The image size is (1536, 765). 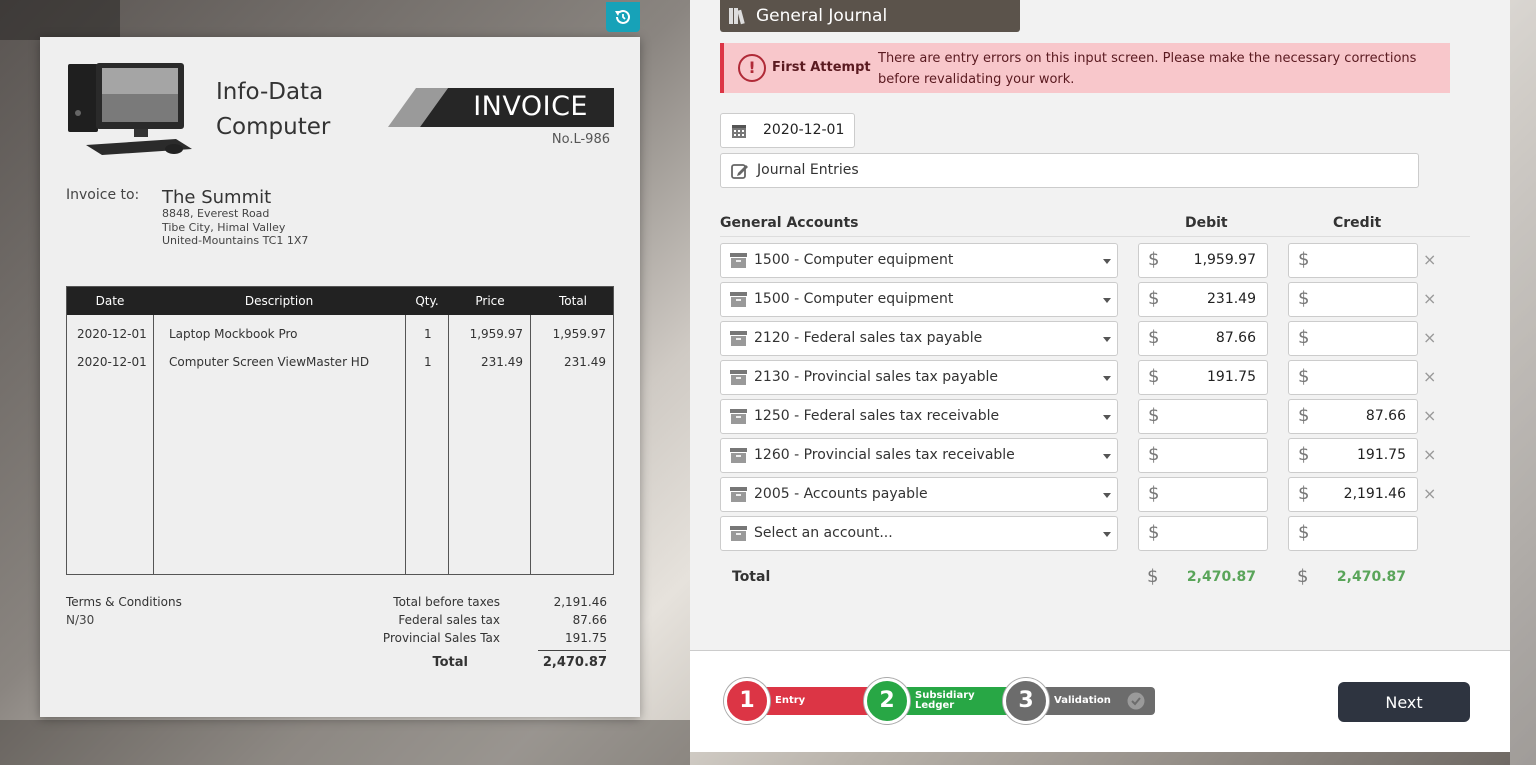 I want to click on step-ledger-number: 2, so click(x=887, y=701).